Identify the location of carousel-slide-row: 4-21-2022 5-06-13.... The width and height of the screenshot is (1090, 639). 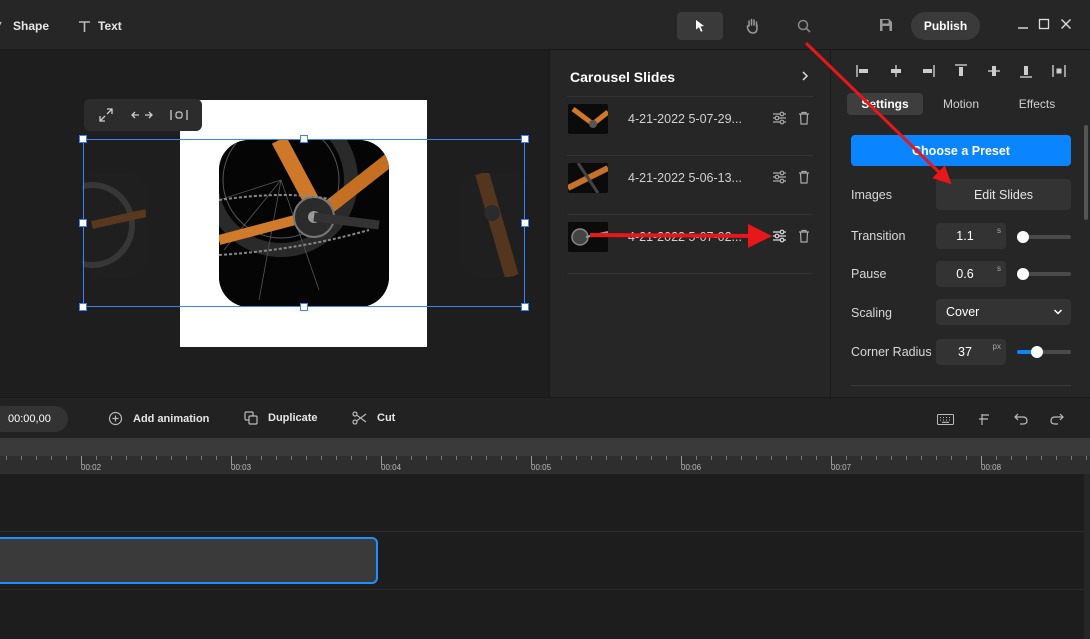
(690, 184).